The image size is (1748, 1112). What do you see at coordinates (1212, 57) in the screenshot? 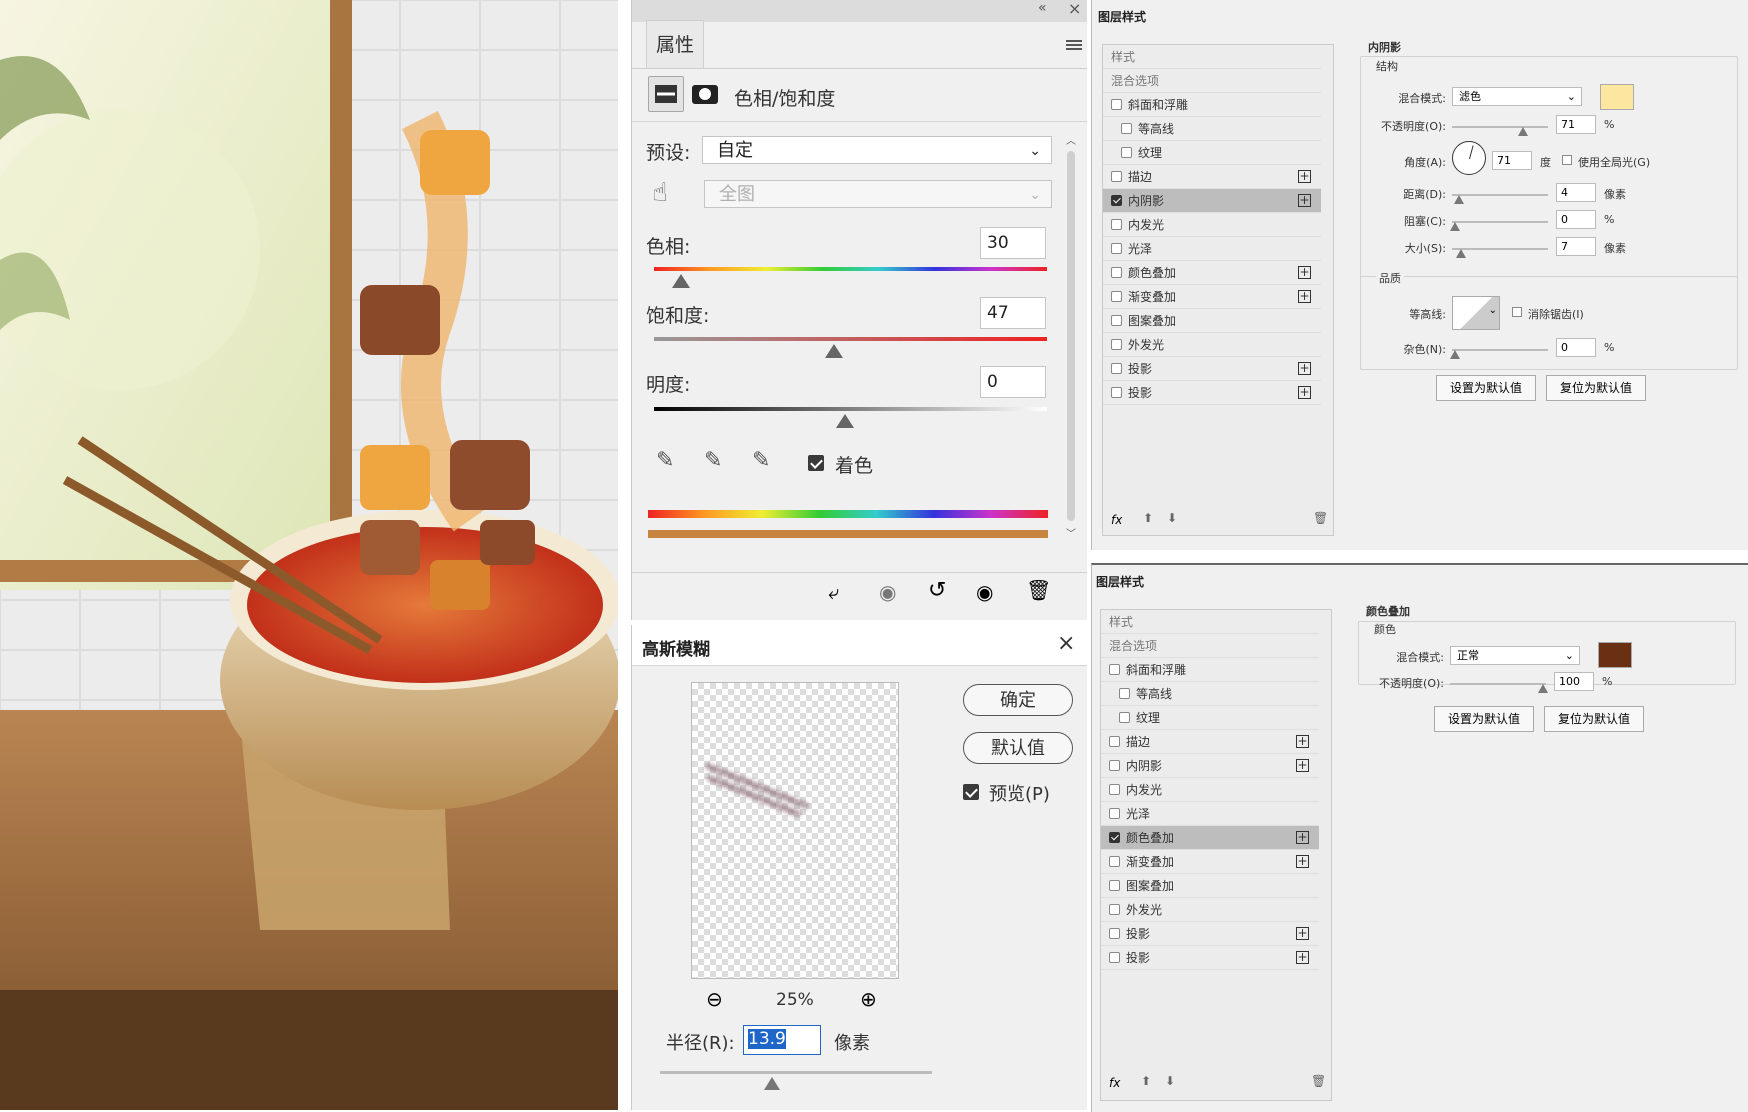
I see `style-item: 样式` at bounding box center [1212, 57].